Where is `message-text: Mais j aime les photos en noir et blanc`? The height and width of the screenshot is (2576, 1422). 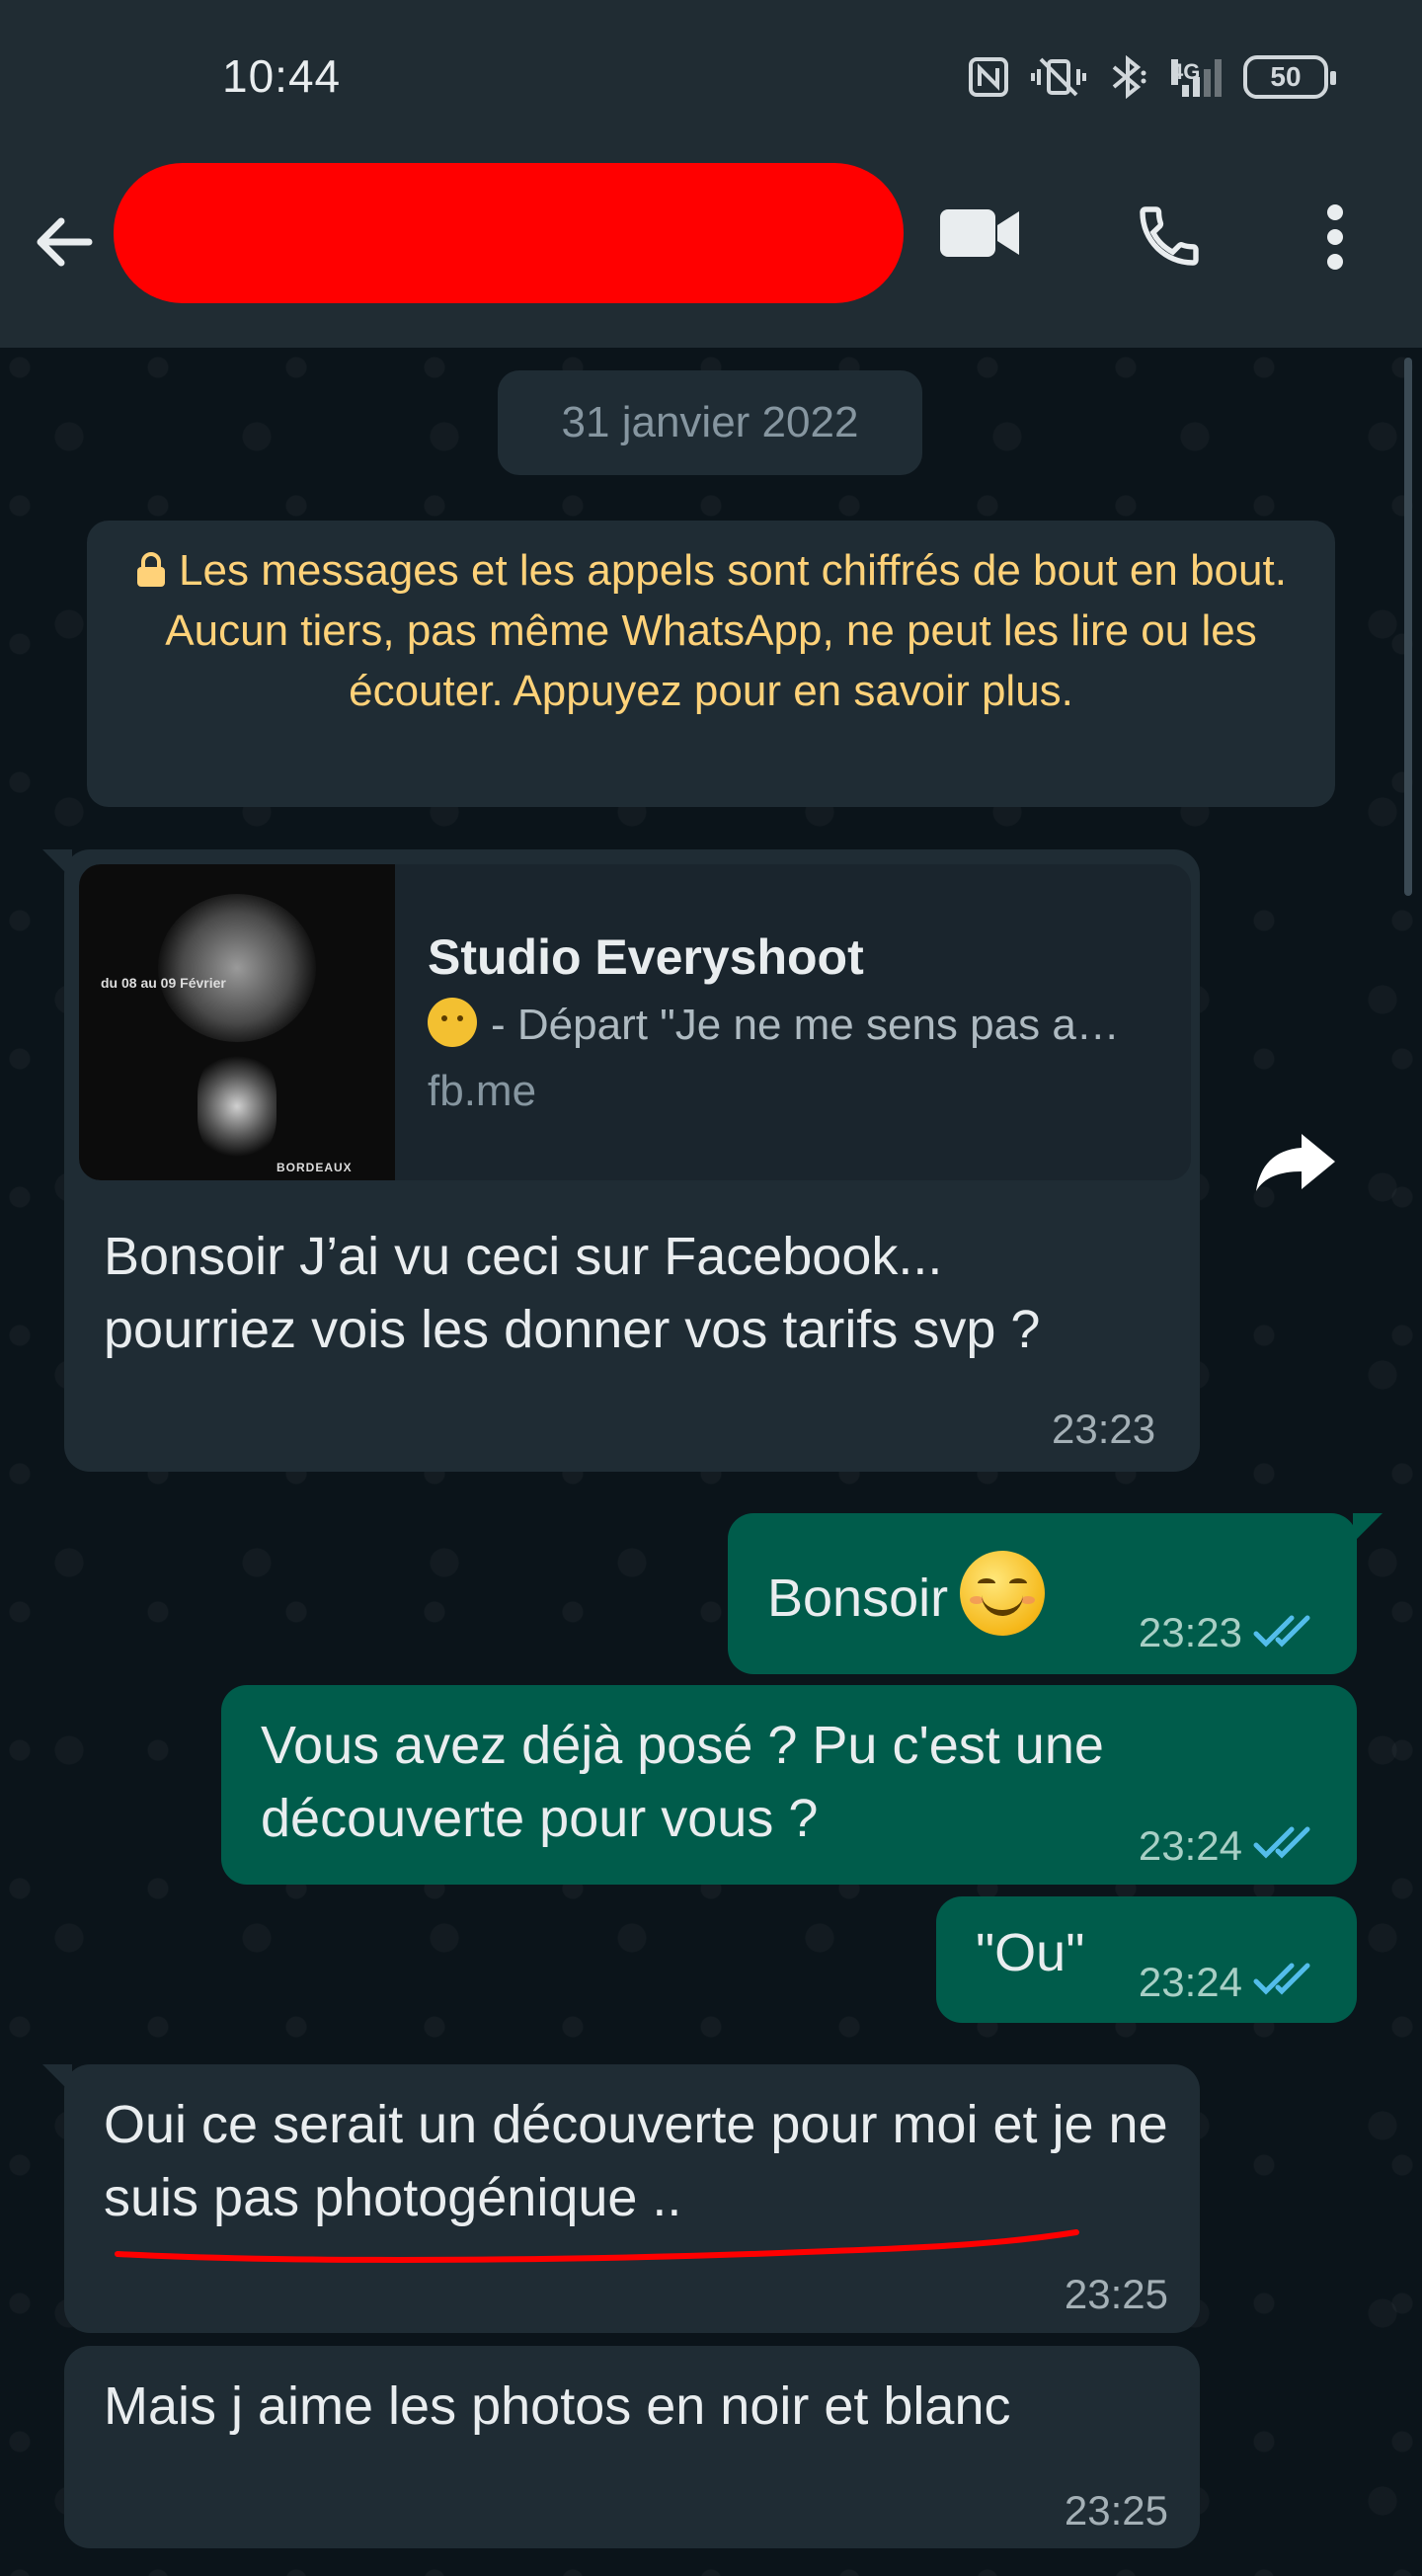 message-text: Mais j aime les photos en noir et blanc is located at coordinates (557, 2406).